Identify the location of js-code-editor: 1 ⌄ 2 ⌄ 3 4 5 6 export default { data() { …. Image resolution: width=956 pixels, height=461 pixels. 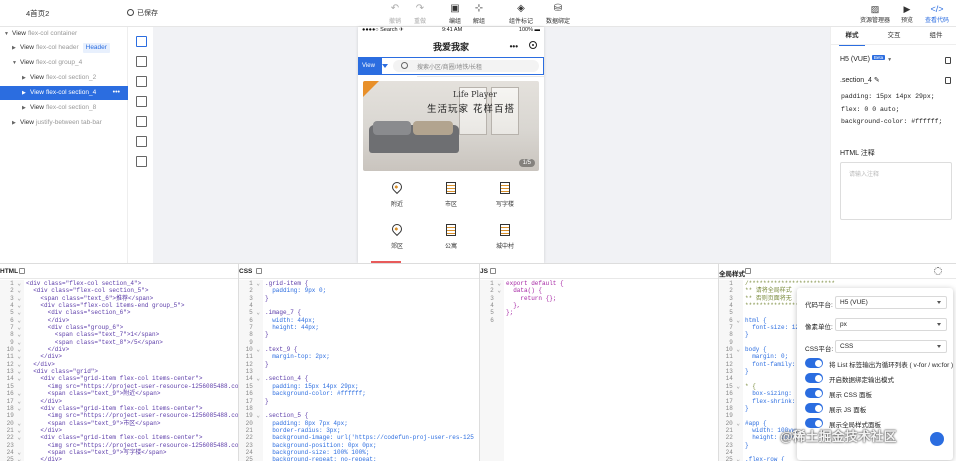
(599, 370).